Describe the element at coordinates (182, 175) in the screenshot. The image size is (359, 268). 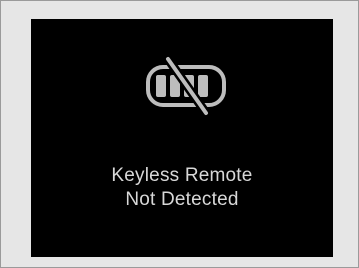
I see `status-message-line-1: Keyless Remote` at that location.